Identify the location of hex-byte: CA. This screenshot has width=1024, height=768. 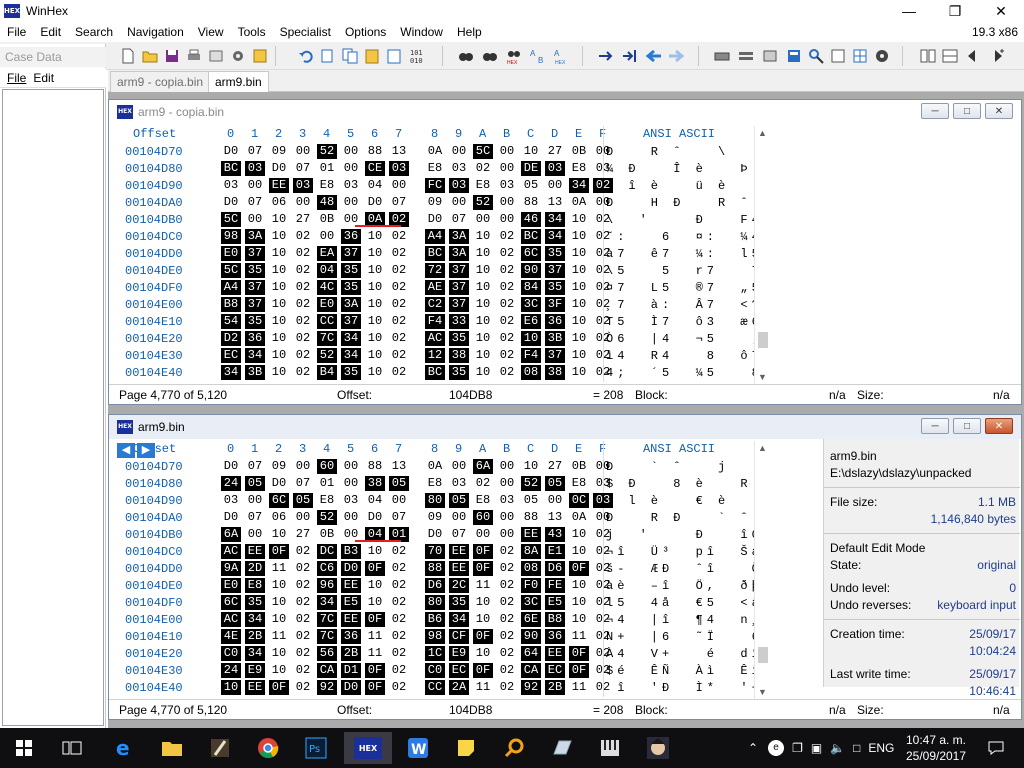
(531, 670).